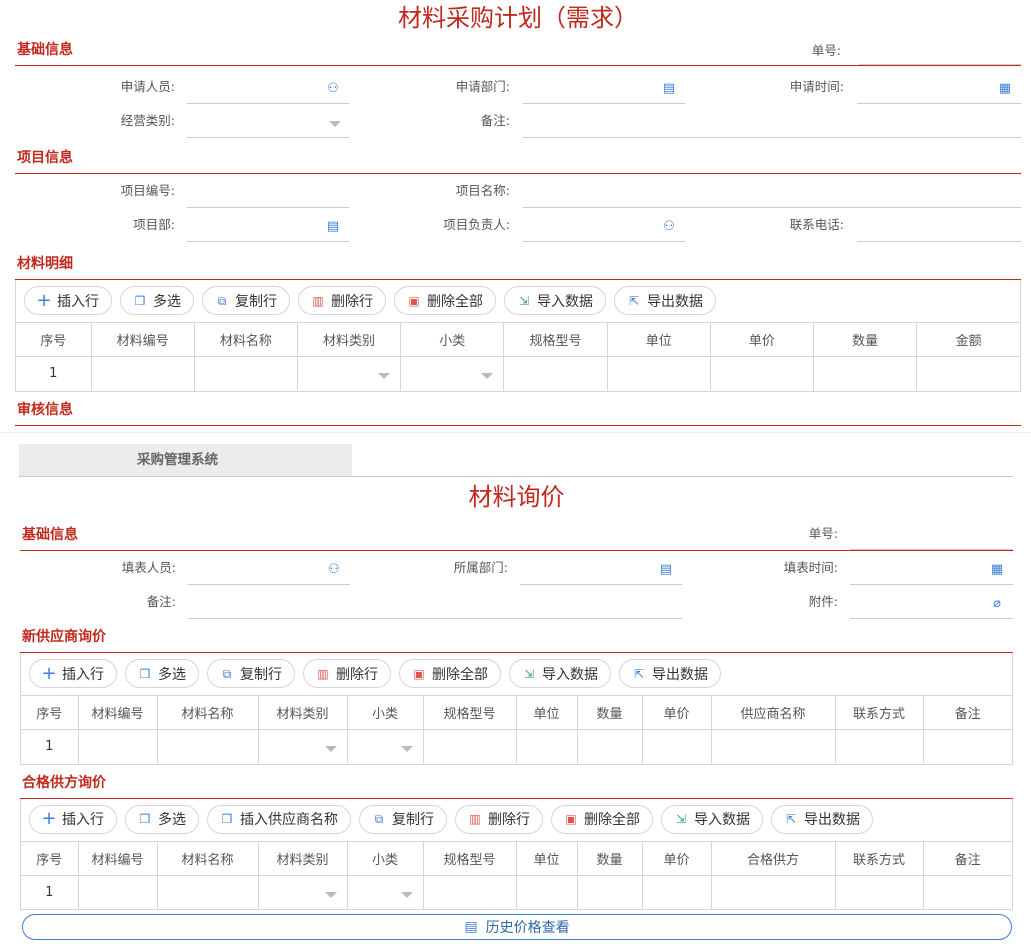  Describe the element at coordinates (269, 572) in the screenshot. I see `filler-field: ⚇` at that location.